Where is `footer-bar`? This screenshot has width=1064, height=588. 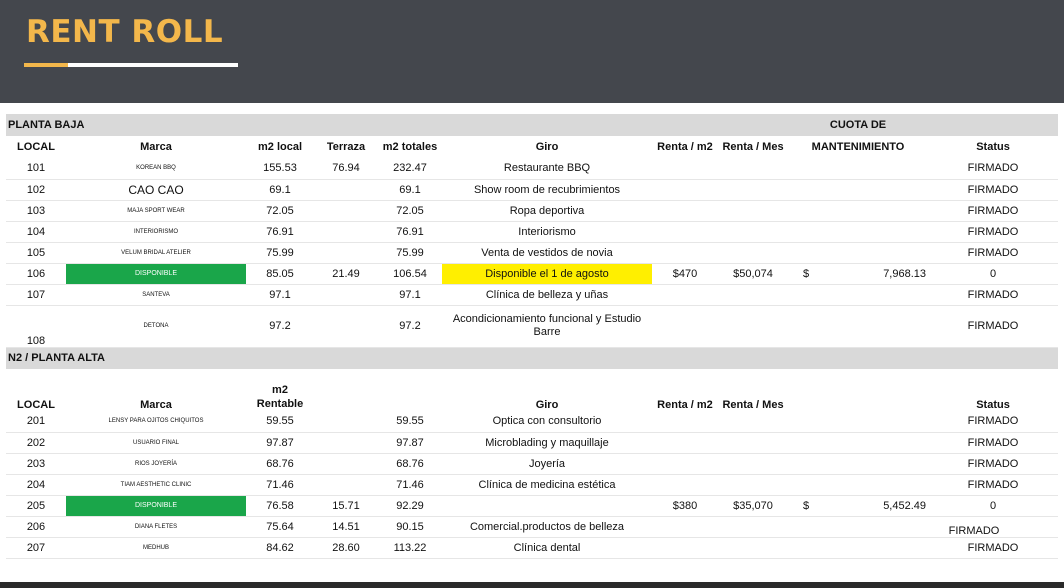
footer-bar is located at coordinates (532, 585).